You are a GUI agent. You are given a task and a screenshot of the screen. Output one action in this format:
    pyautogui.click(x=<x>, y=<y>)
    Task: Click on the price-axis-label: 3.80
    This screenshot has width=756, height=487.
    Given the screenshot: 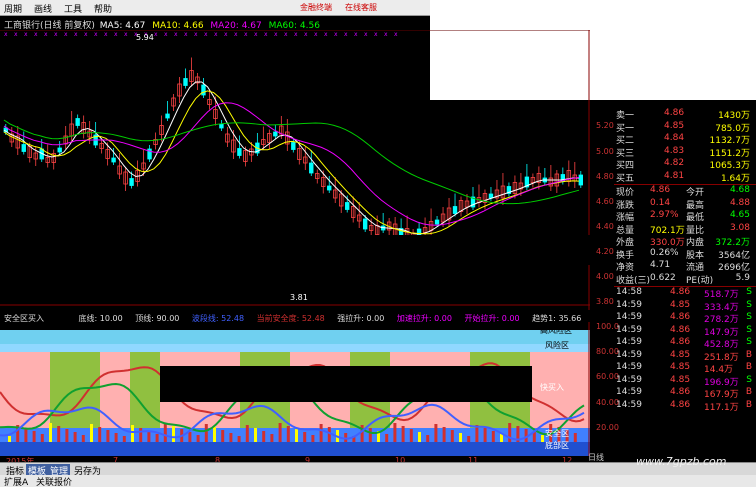 What is the action you would take?
    pyautogui.click(x=605, y=301)
    